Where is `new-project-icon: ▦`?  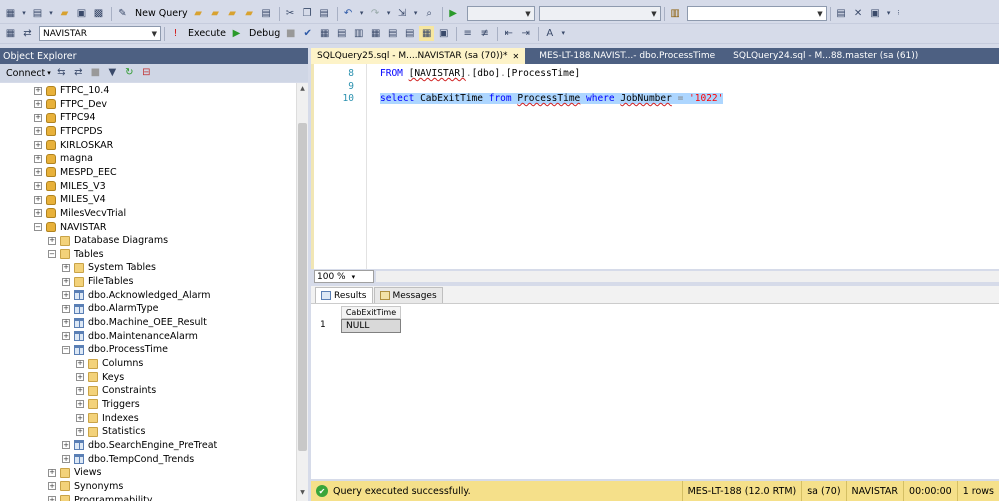
new-project-icon: ▦ is located at coordinates (10, 13).